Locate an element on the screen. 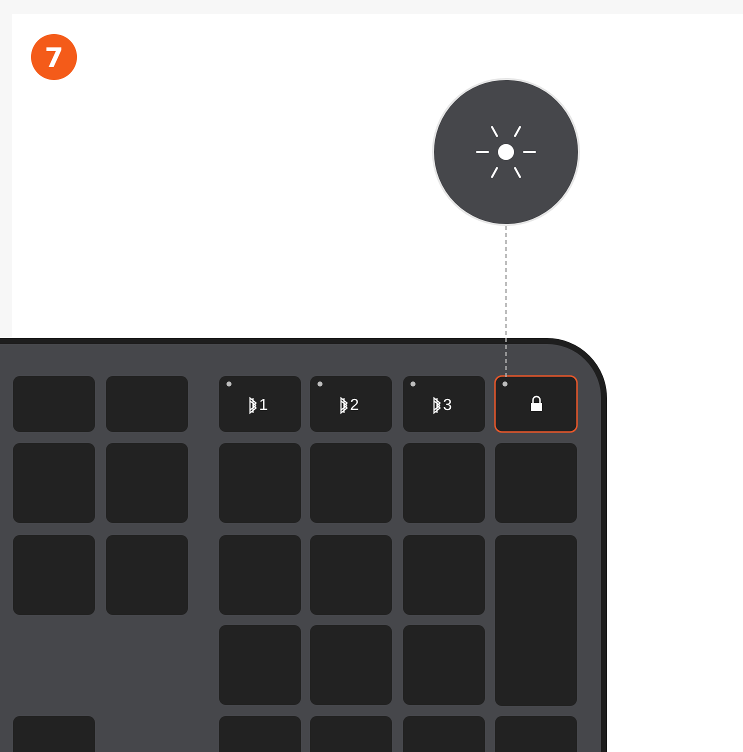 The width and height of the screenshot is (743, 752). key-label: 2 is located at coordinates (354, 405).